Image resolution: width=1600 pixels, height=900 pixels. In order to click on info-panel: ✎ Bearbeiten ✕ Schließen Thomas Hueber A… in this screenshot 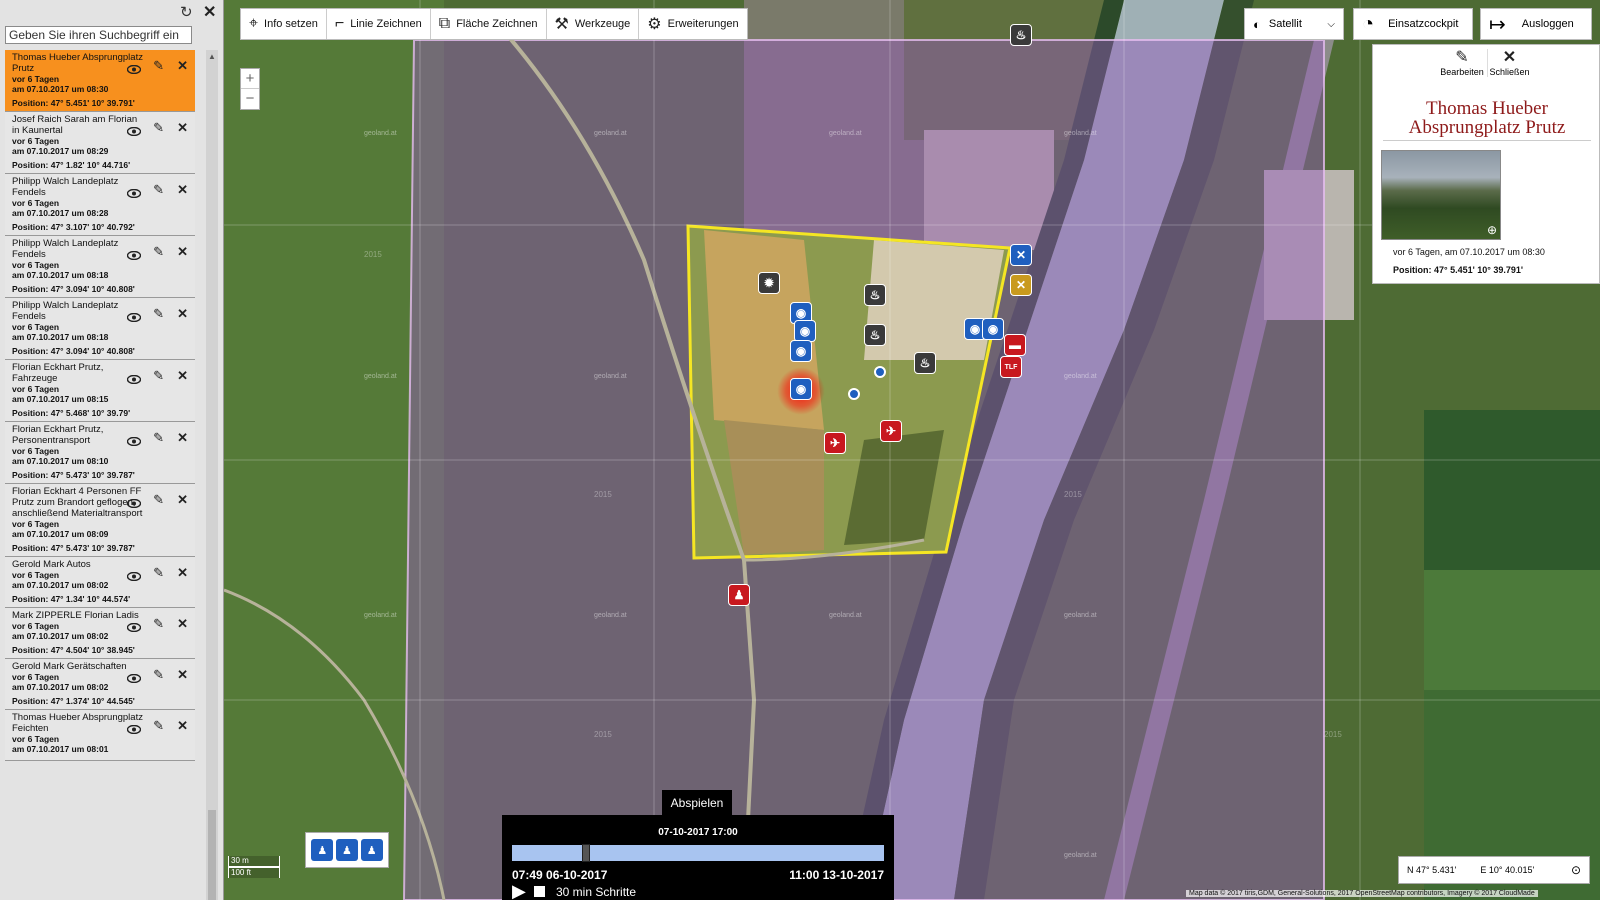, I will do `click(1486, 164)`.